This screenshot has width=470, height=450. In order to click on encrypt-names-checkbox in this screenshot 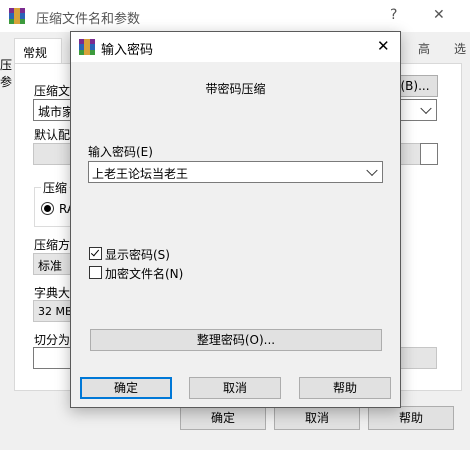, I will do `click(95, 272)`.